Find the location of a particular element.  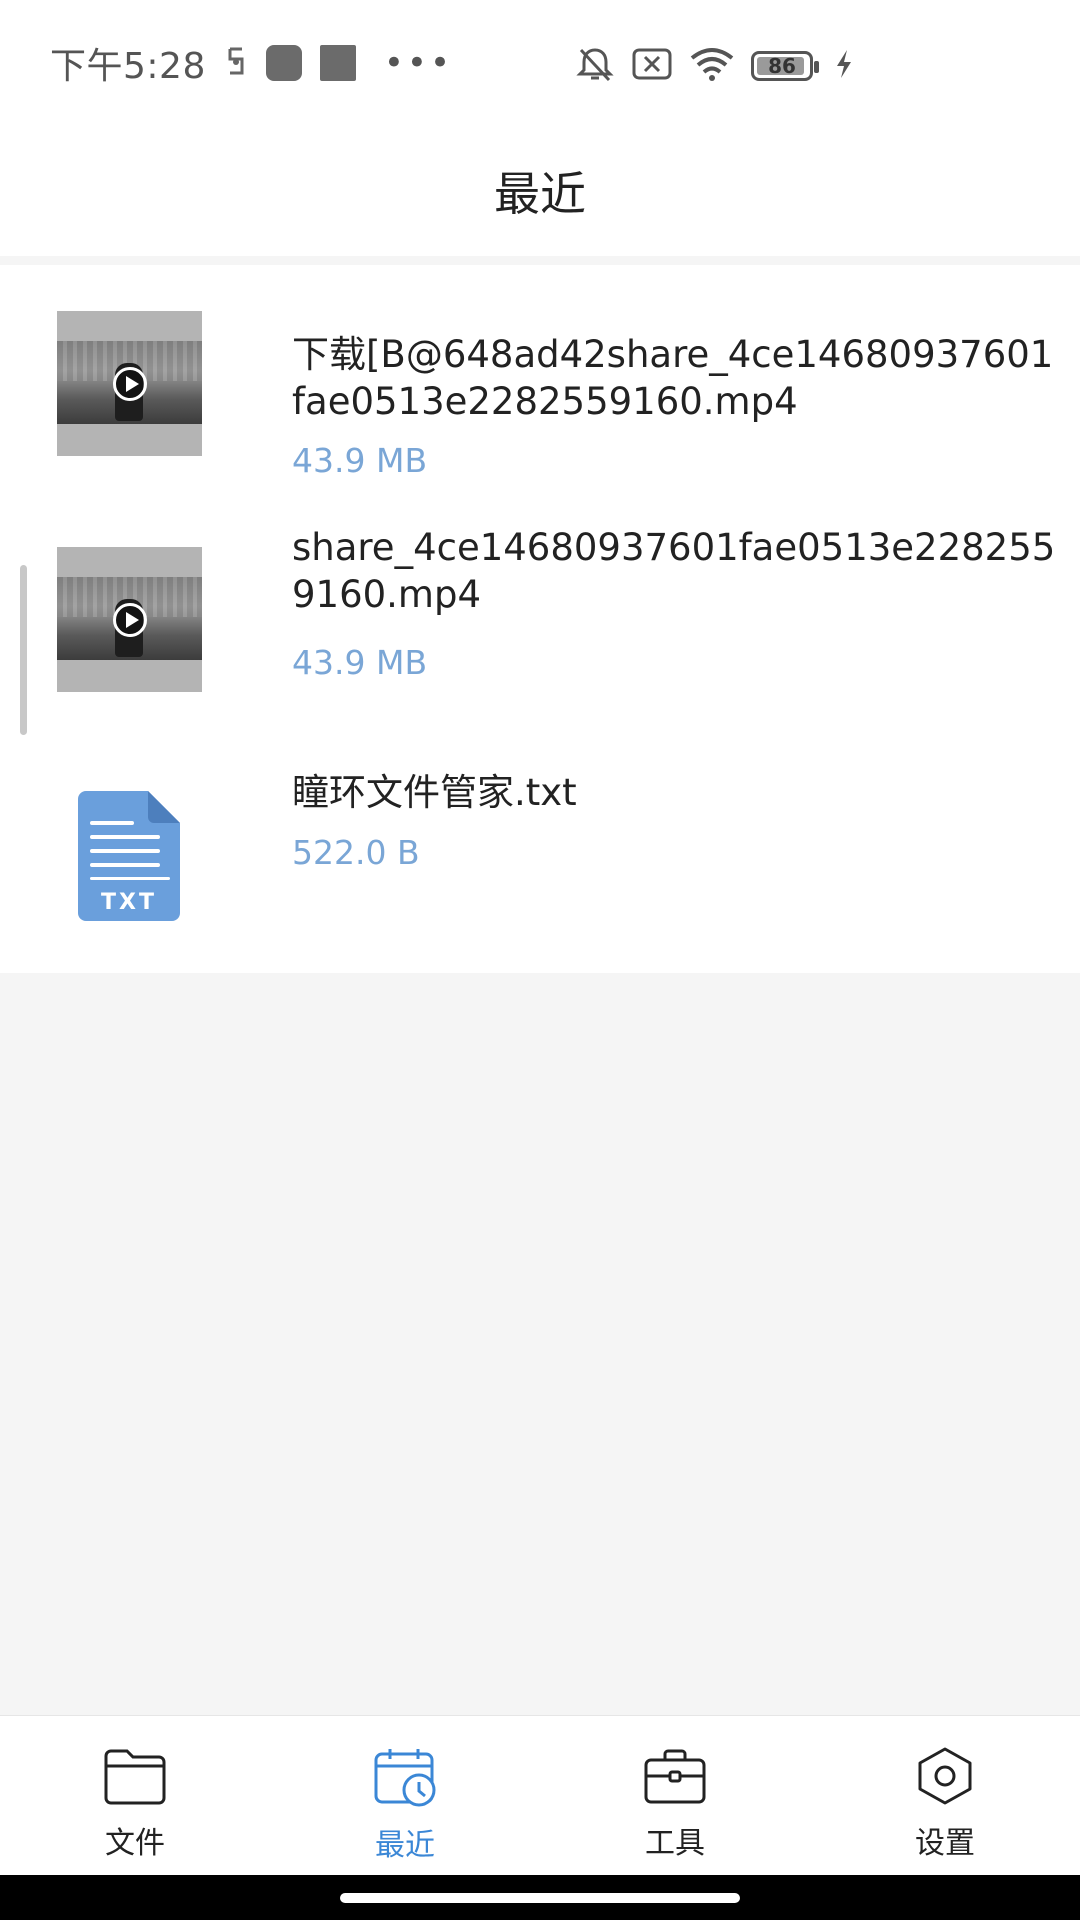

home-indicator is located at coordinates (540, 1898).